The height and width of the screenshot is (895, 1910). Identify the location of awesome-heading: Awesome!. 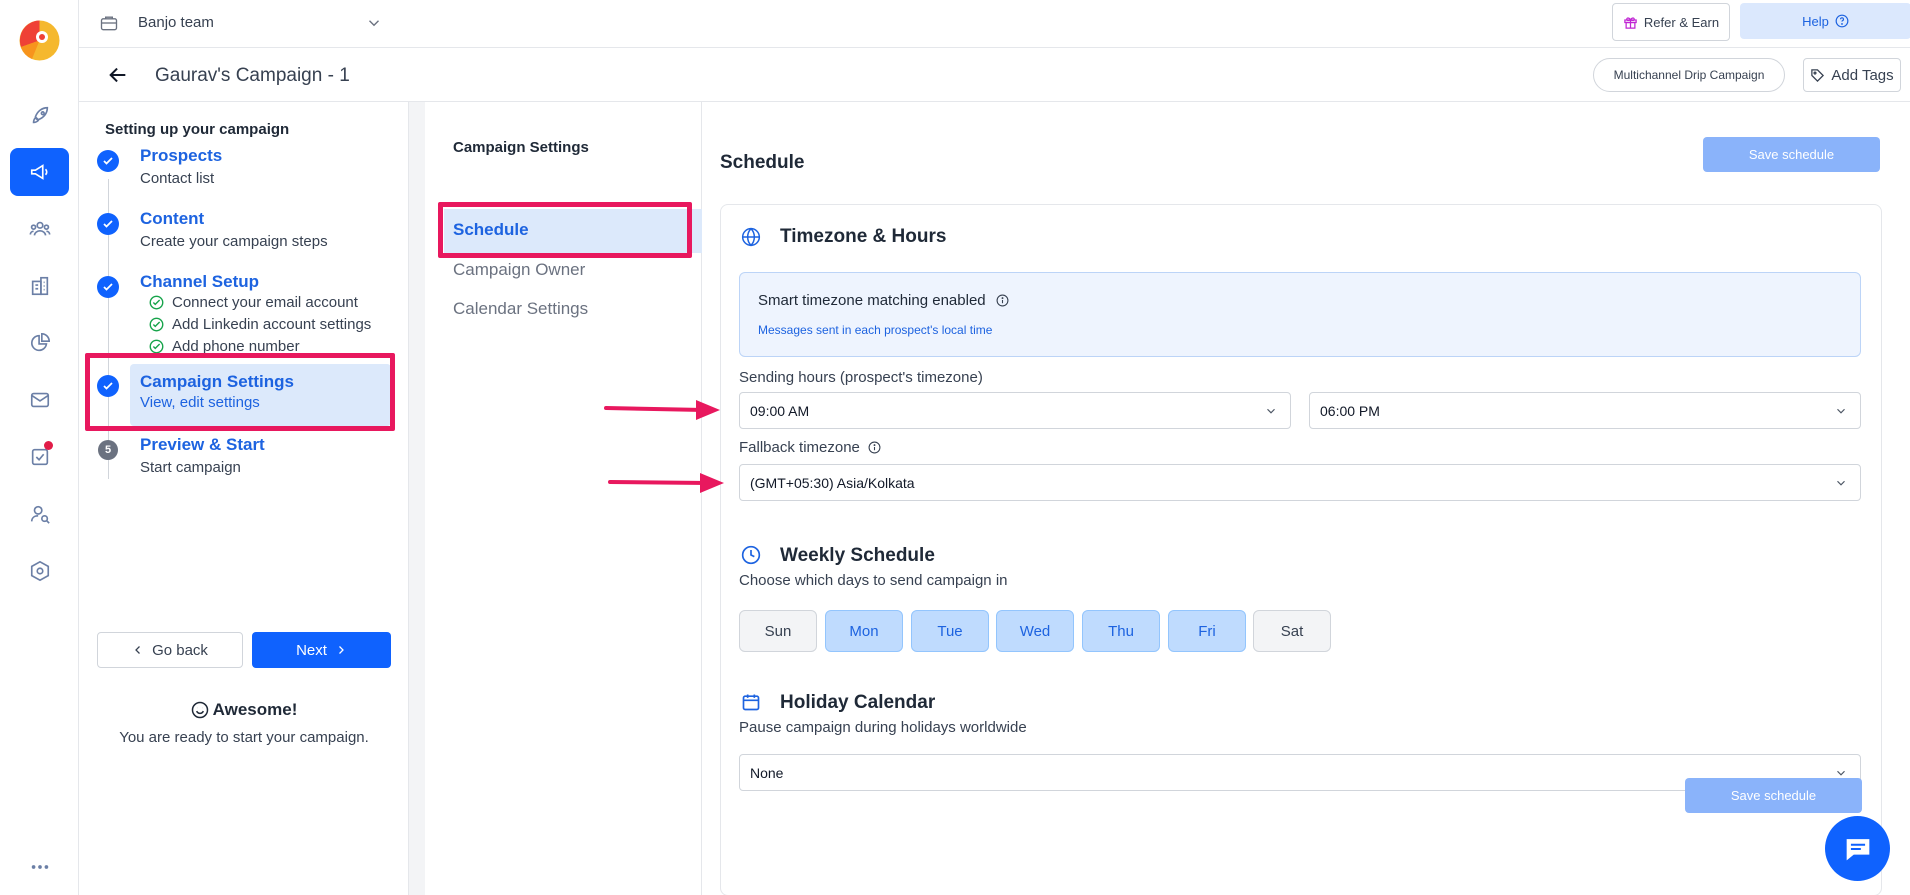
(244, 710).